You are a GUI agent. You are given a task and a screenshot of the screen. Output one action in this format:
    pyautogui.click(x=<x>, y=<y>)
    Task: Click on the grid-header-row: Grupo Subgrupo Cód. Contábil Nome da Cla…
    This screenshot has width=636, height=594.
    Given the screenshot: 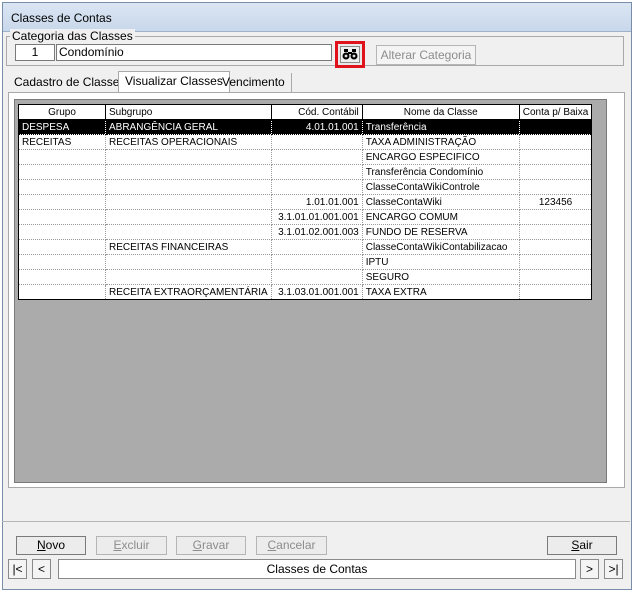 What is the action you would take?
    pyautogui.click(x=305, y=112)
    